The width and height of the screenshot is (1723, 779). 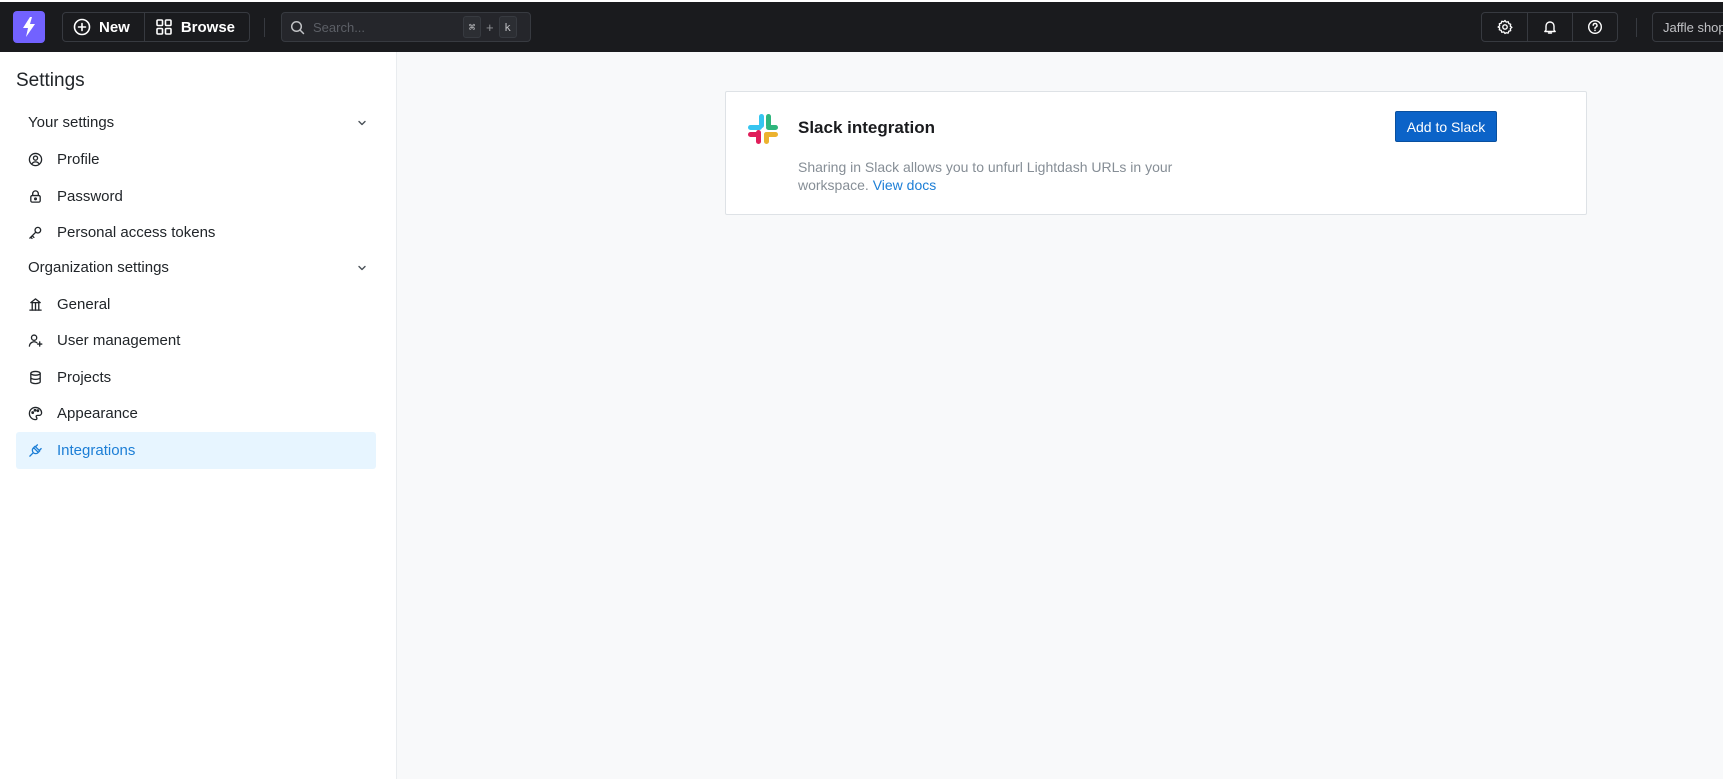 What do you see at coordinates (198, 122) in the screenshot?
I see `your-settings-section-toggle: Your settings` at bounding box center [198, 122].